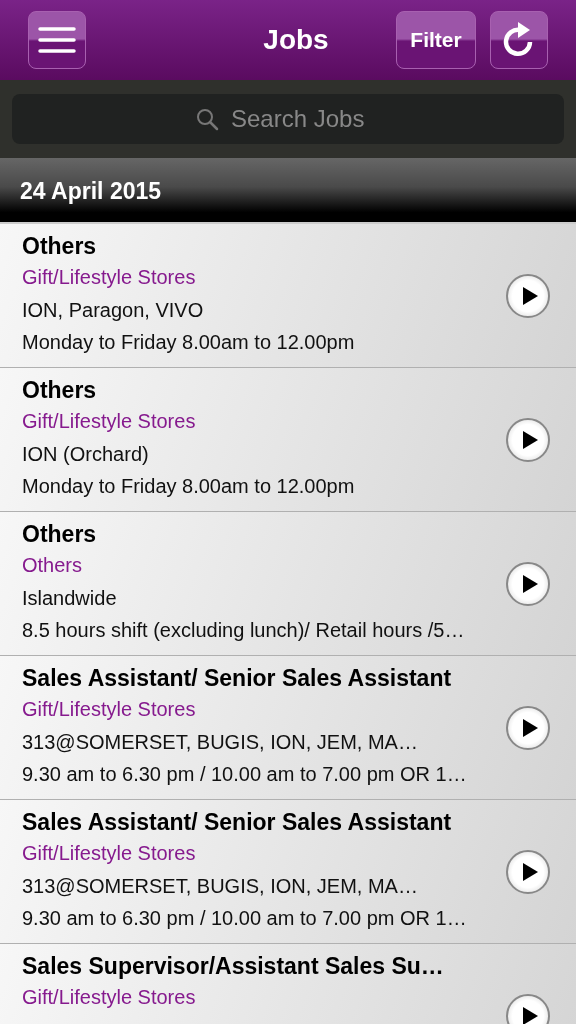  Describe the element at coordinates (288, 190) in the screenshot. I see `date-header: 24 April 2015` at that location.